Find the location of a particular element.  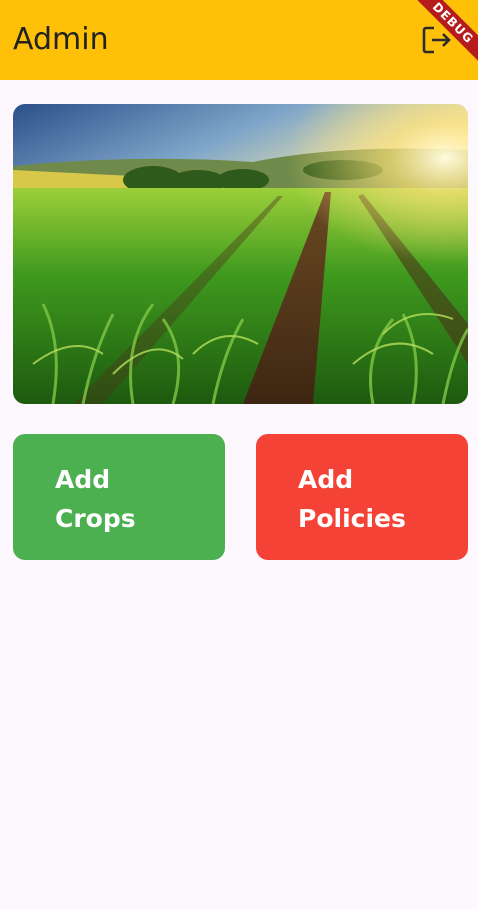

app-bar: Admin DEBUG is located at coordinates (239, 40).